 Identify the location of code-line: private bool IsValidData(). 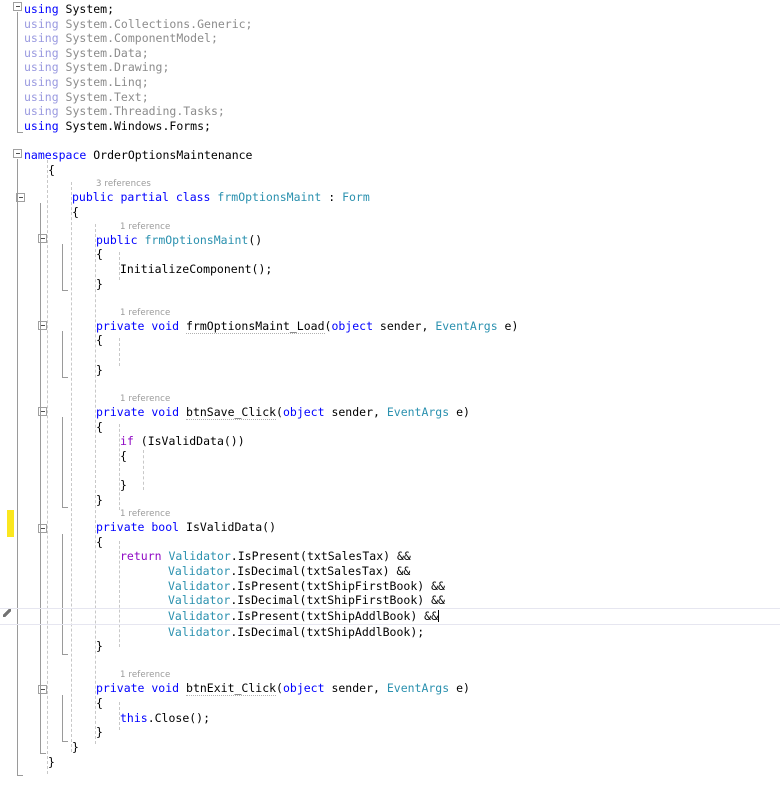
(390, 527).